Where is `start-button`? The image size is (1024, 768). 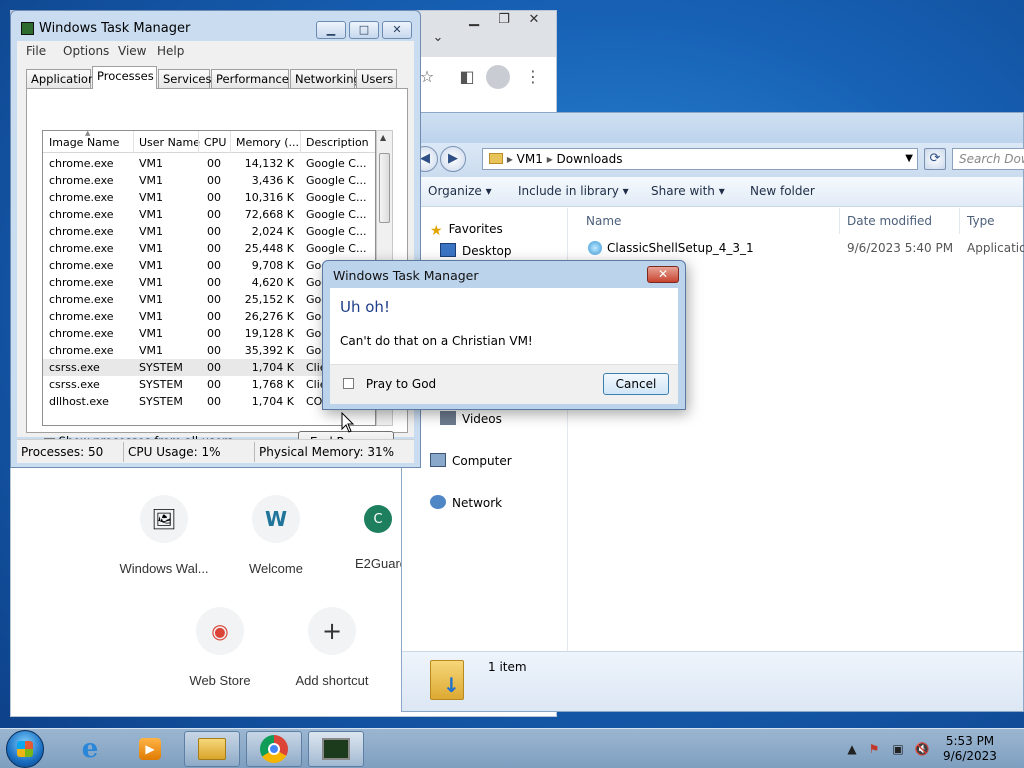
start-button is located at coordinates (25, 749).